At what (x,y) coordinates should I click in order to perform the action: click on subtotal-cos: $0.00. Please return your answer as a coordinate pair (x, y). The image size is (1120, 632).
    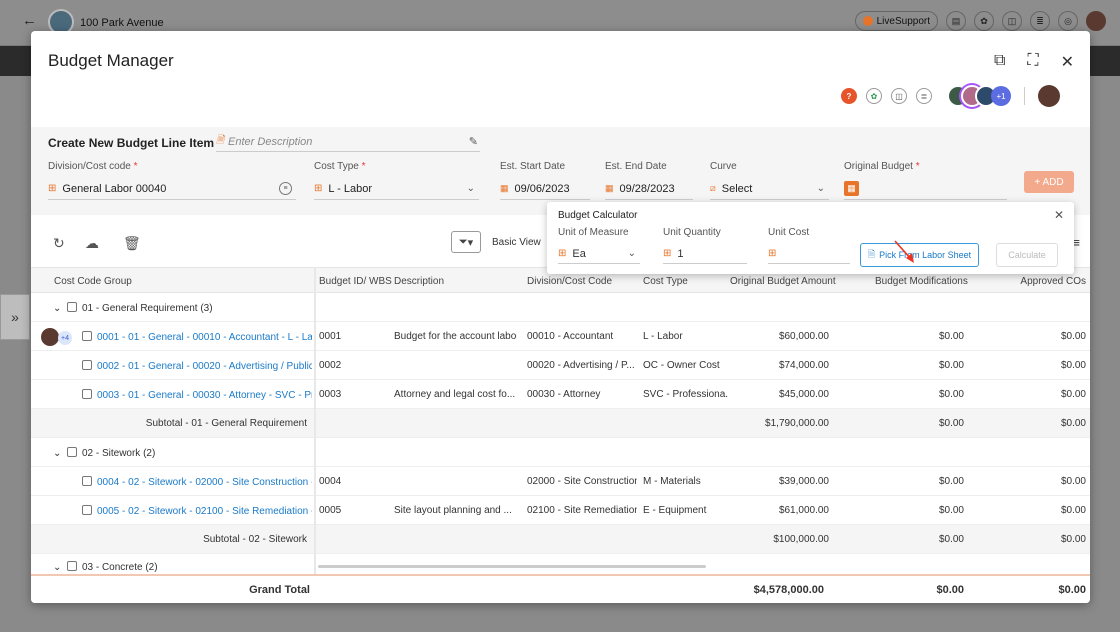
    Looking at the image, I should click on (1073, 423).